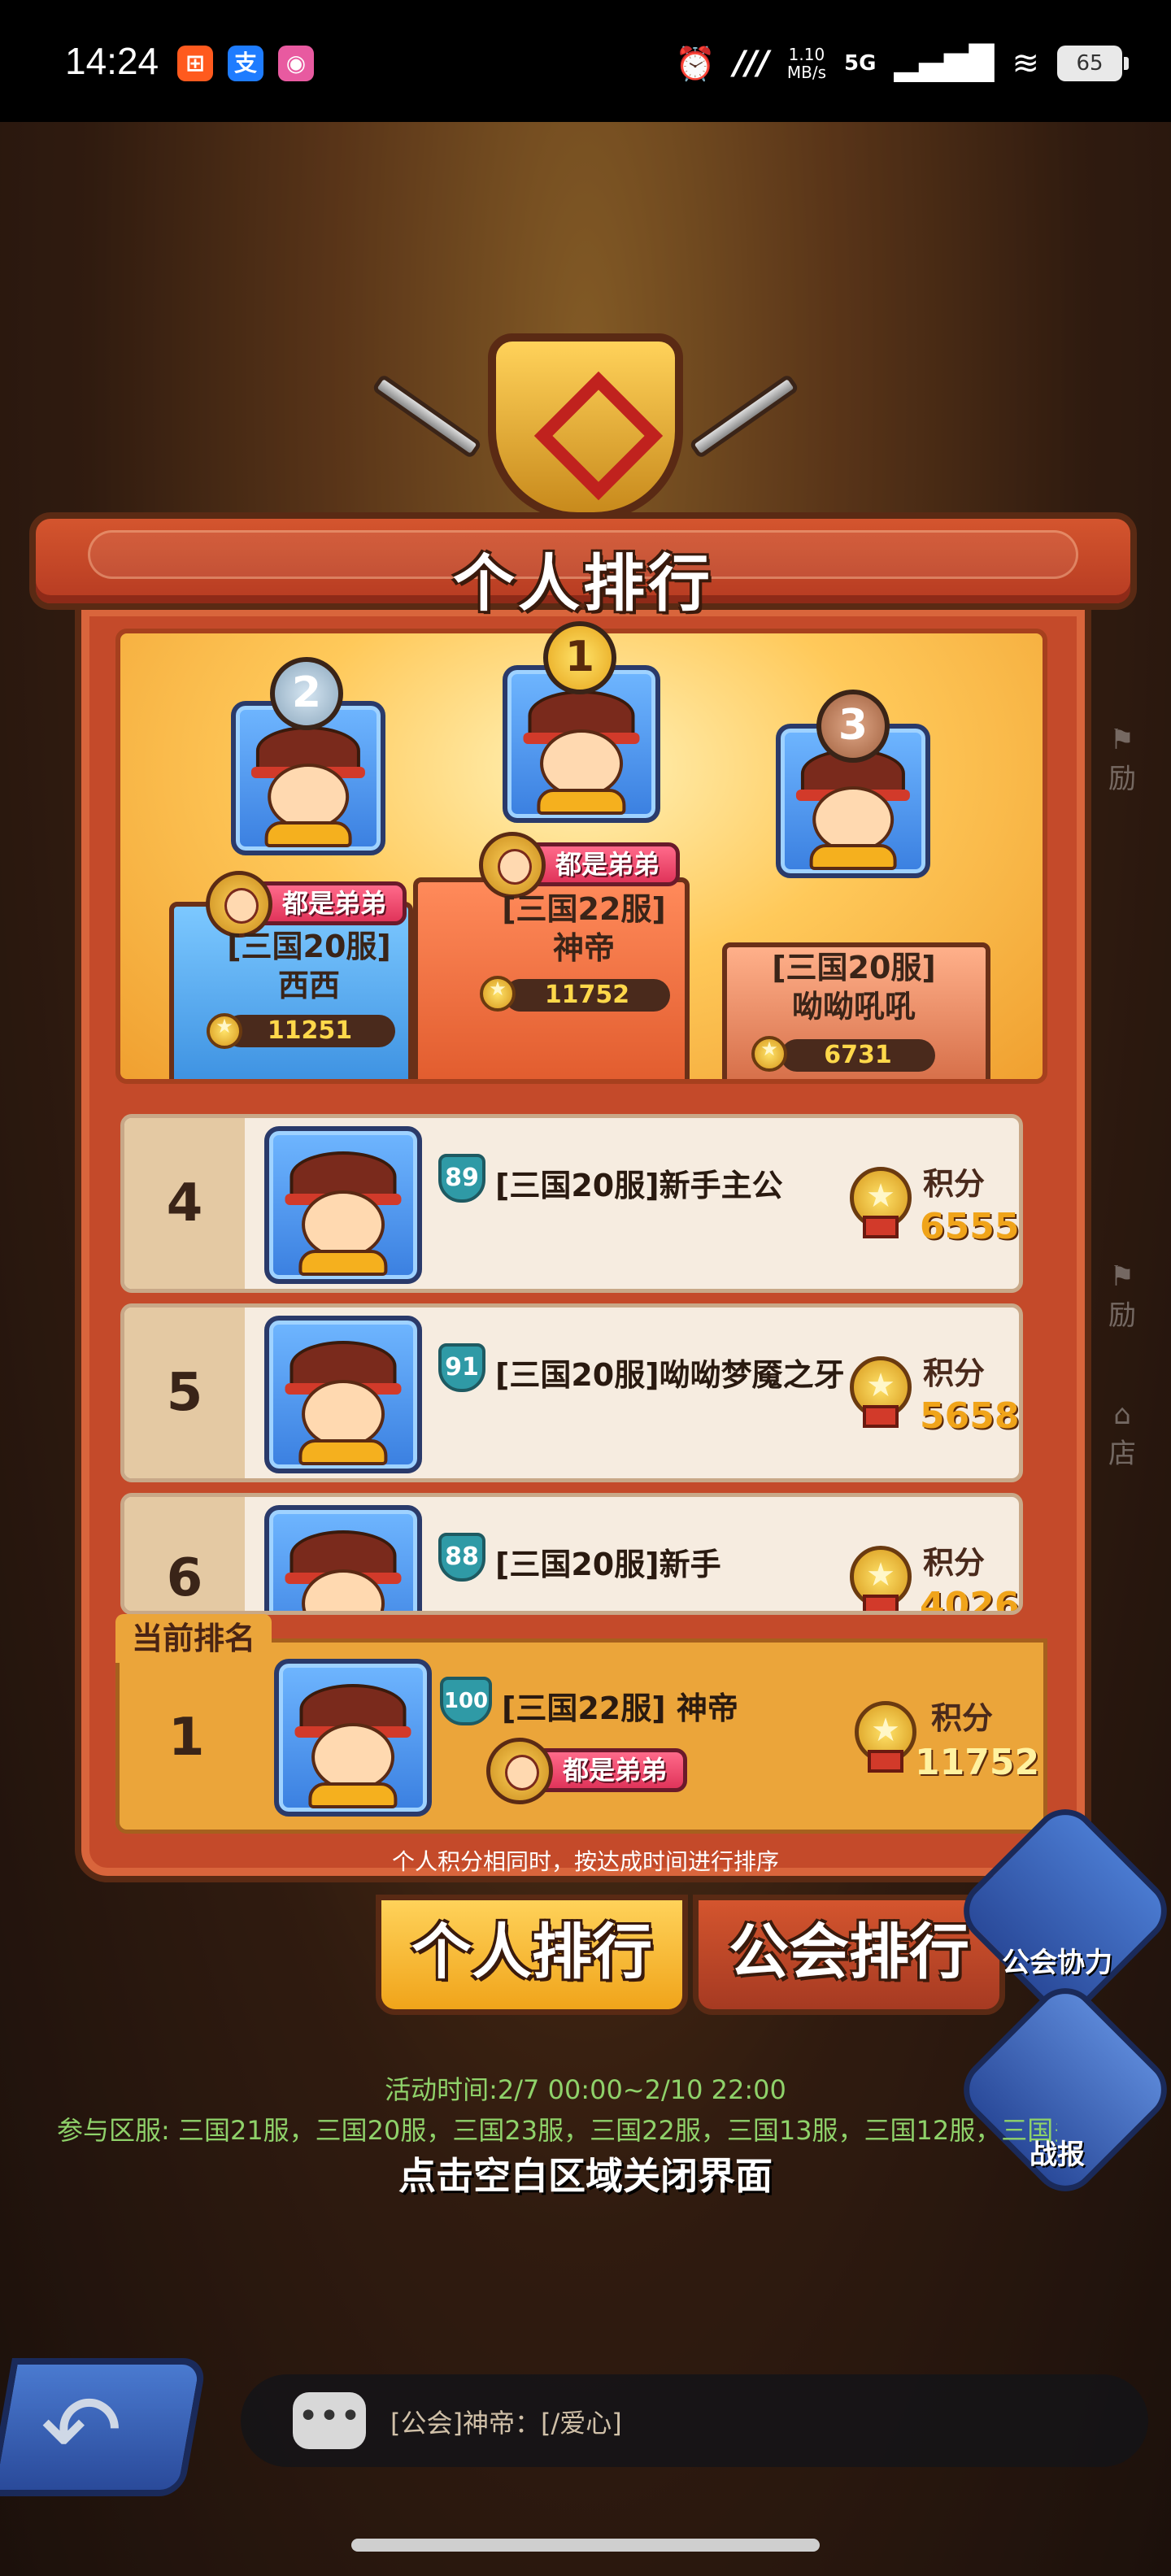 The height and width of the screenshot is (2576, 1171). What do you see at coordinates (583, 583) in the screenshot?
I see `page-title: 个人排行` at bounding box center [583, 583].